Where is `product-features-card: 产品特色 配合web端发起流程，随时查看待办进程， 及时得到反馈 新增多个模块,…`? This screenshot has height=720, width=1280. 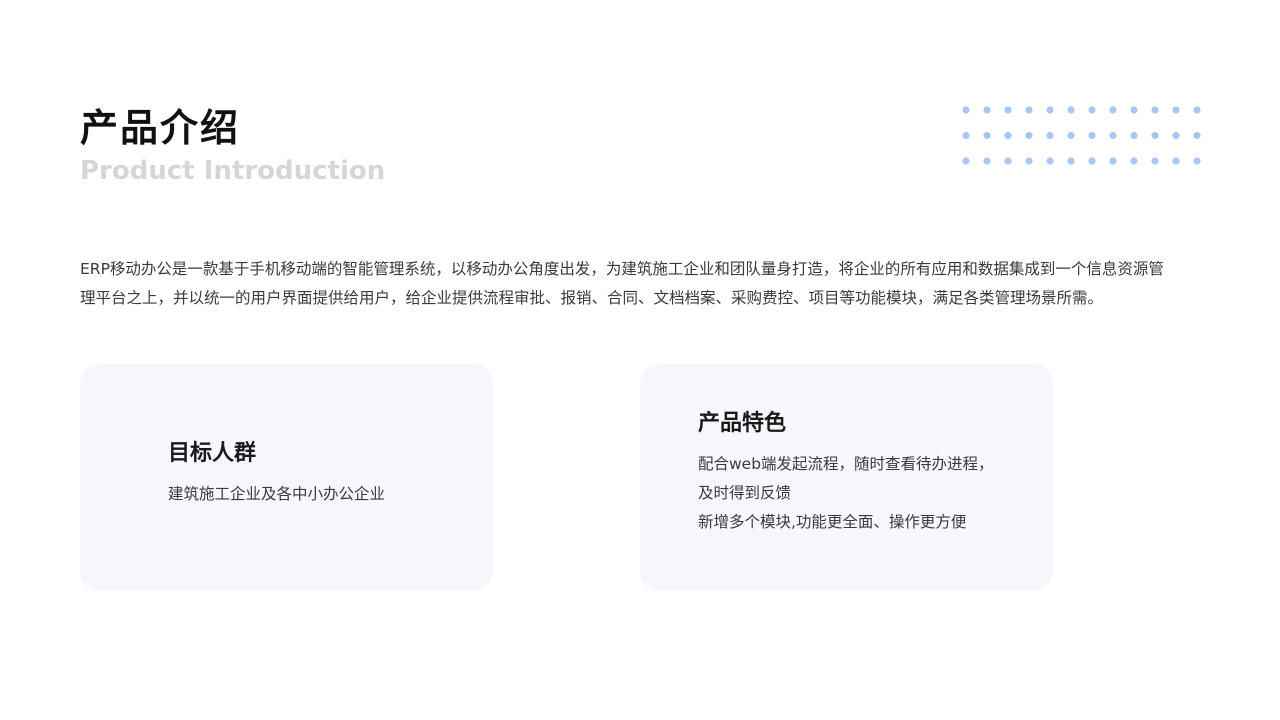
product-features-card: 产品特色 配合web端发起流程，随时查看待办进程， 及时得到反馈 新增多个模块,… is located at coordinates (846, 477).